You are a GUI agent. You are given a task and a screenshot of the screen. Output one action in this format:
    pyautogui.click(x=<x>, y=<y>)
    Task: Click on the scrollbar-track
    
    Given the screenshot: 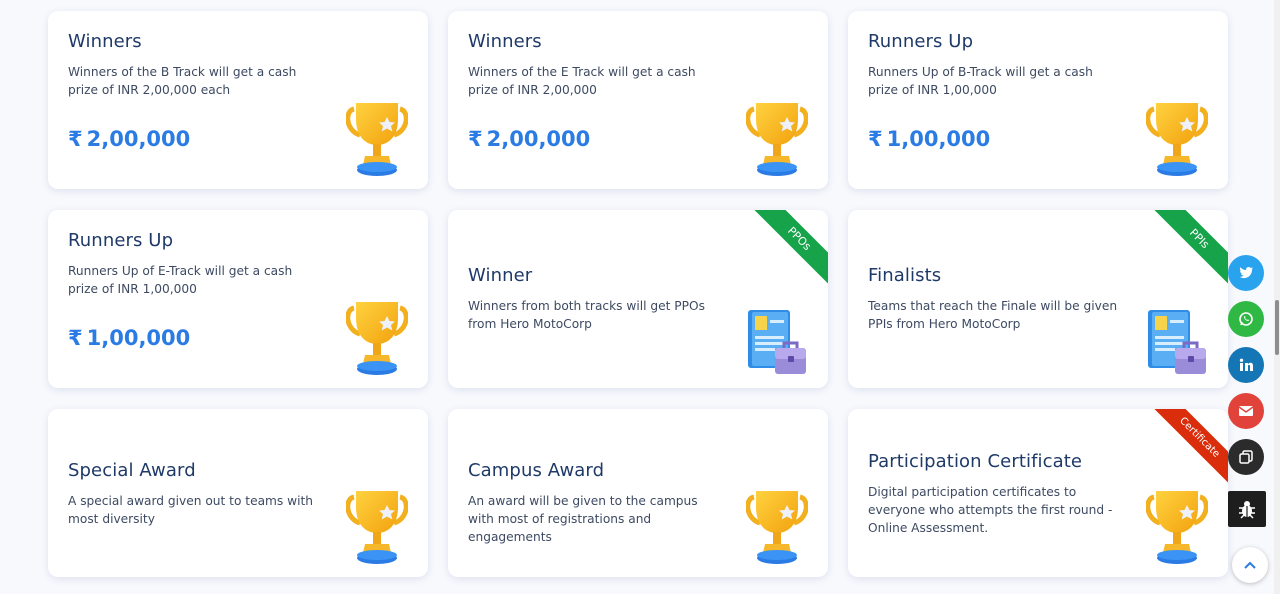 What is the action you would take?
    pyautogui.click(x=1277, y=297)
    